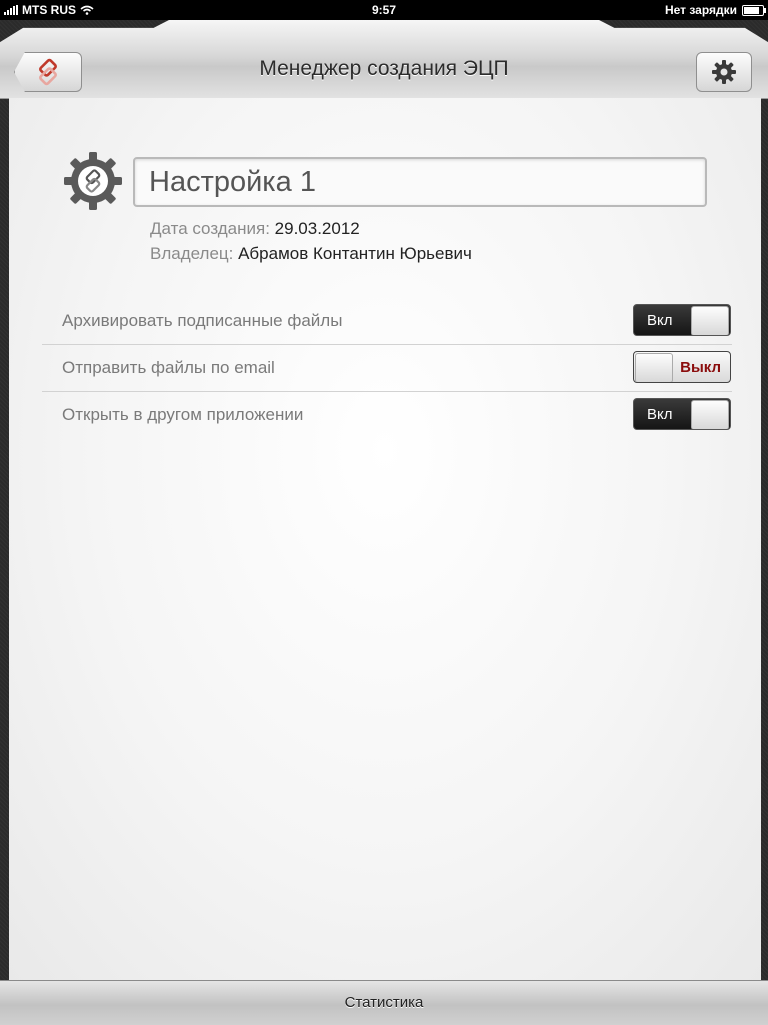  I want to click on created-value: 29.03.2012, so click(317, 228).